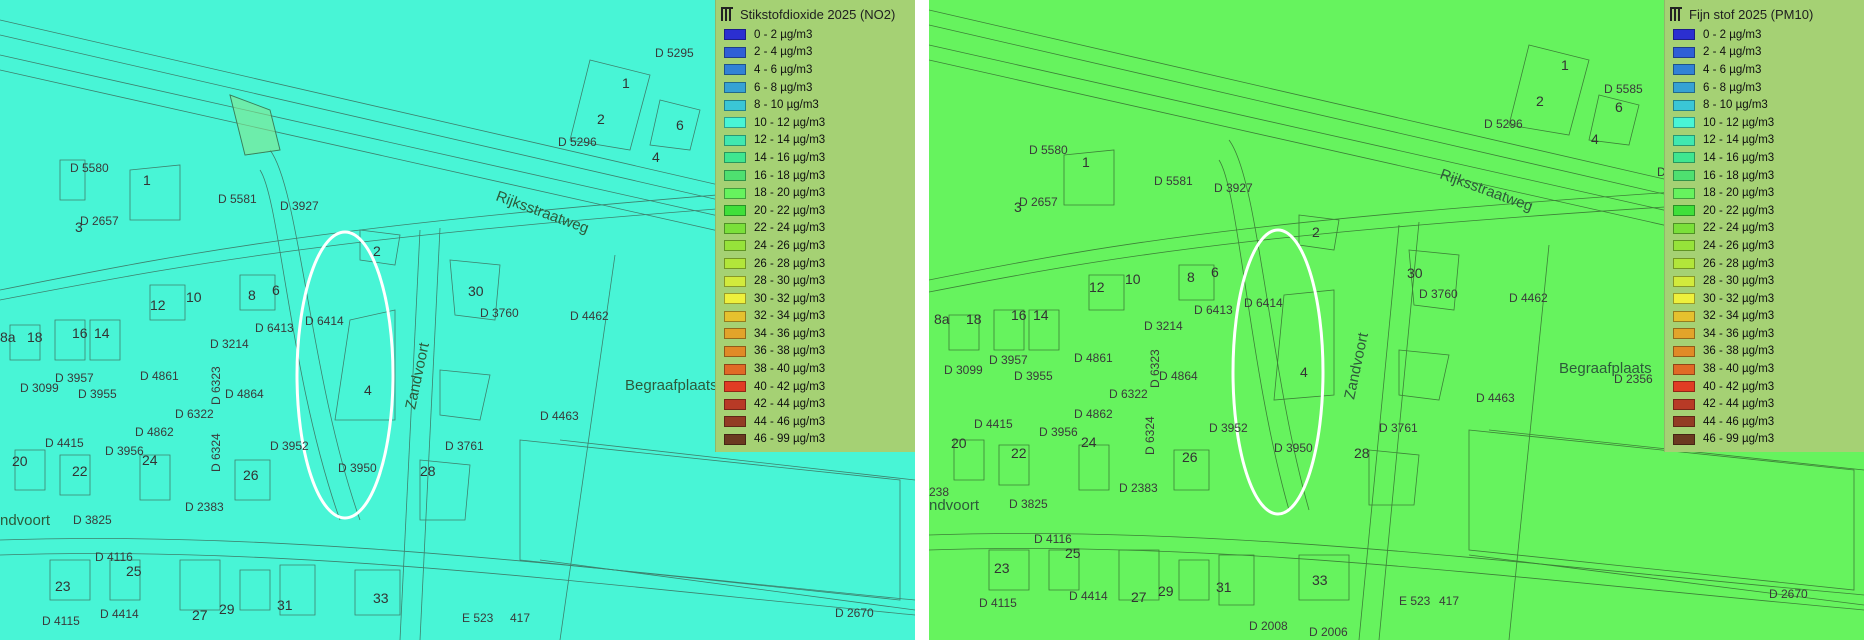 The height and width of the screenshot is (640, 1864). Describe the element at coordinates (8, 337) in the screenshot. I see `house-number: 8a` at that location.